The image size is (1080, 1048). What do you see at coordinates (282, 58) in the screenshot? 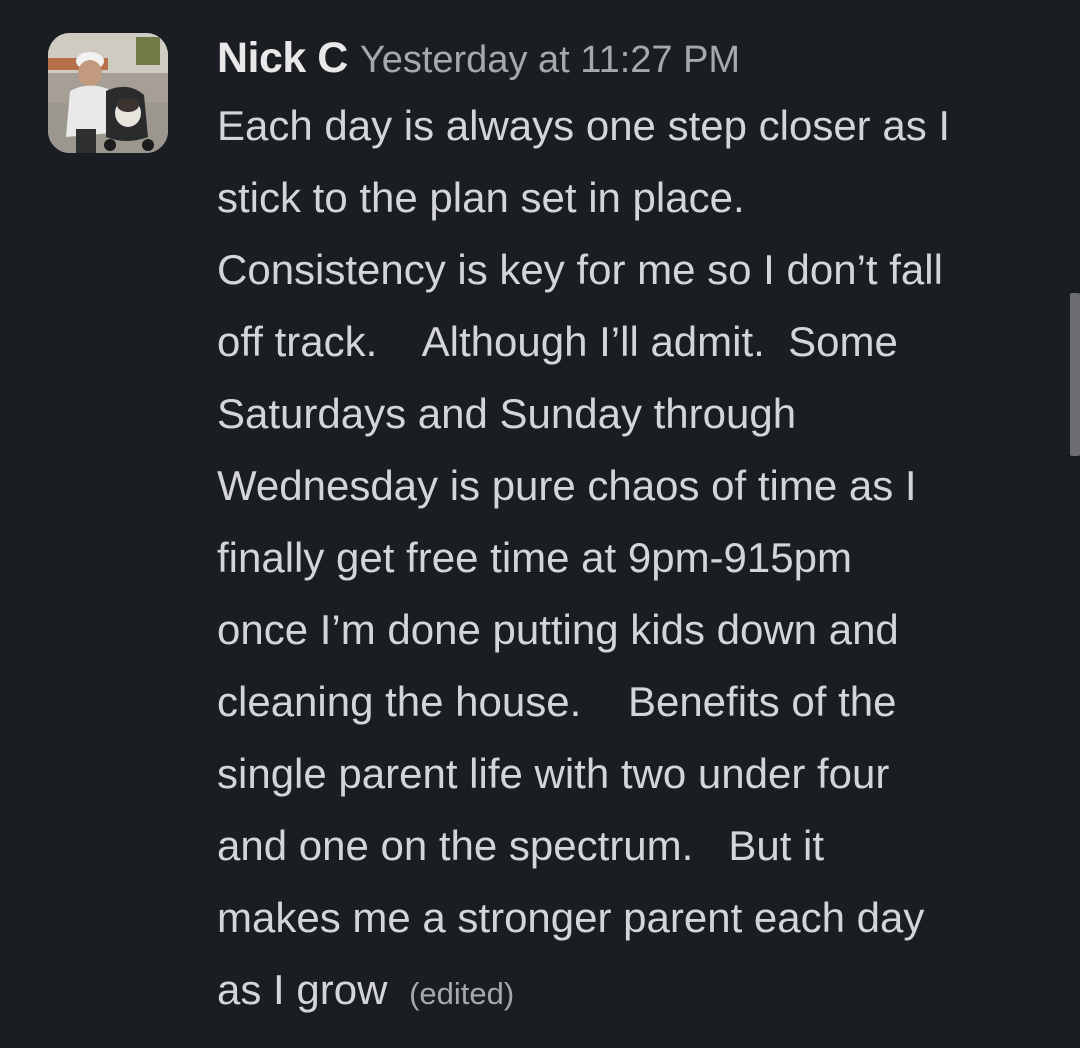
I see `author-name: Nick C` at bounding box center [282, 58].